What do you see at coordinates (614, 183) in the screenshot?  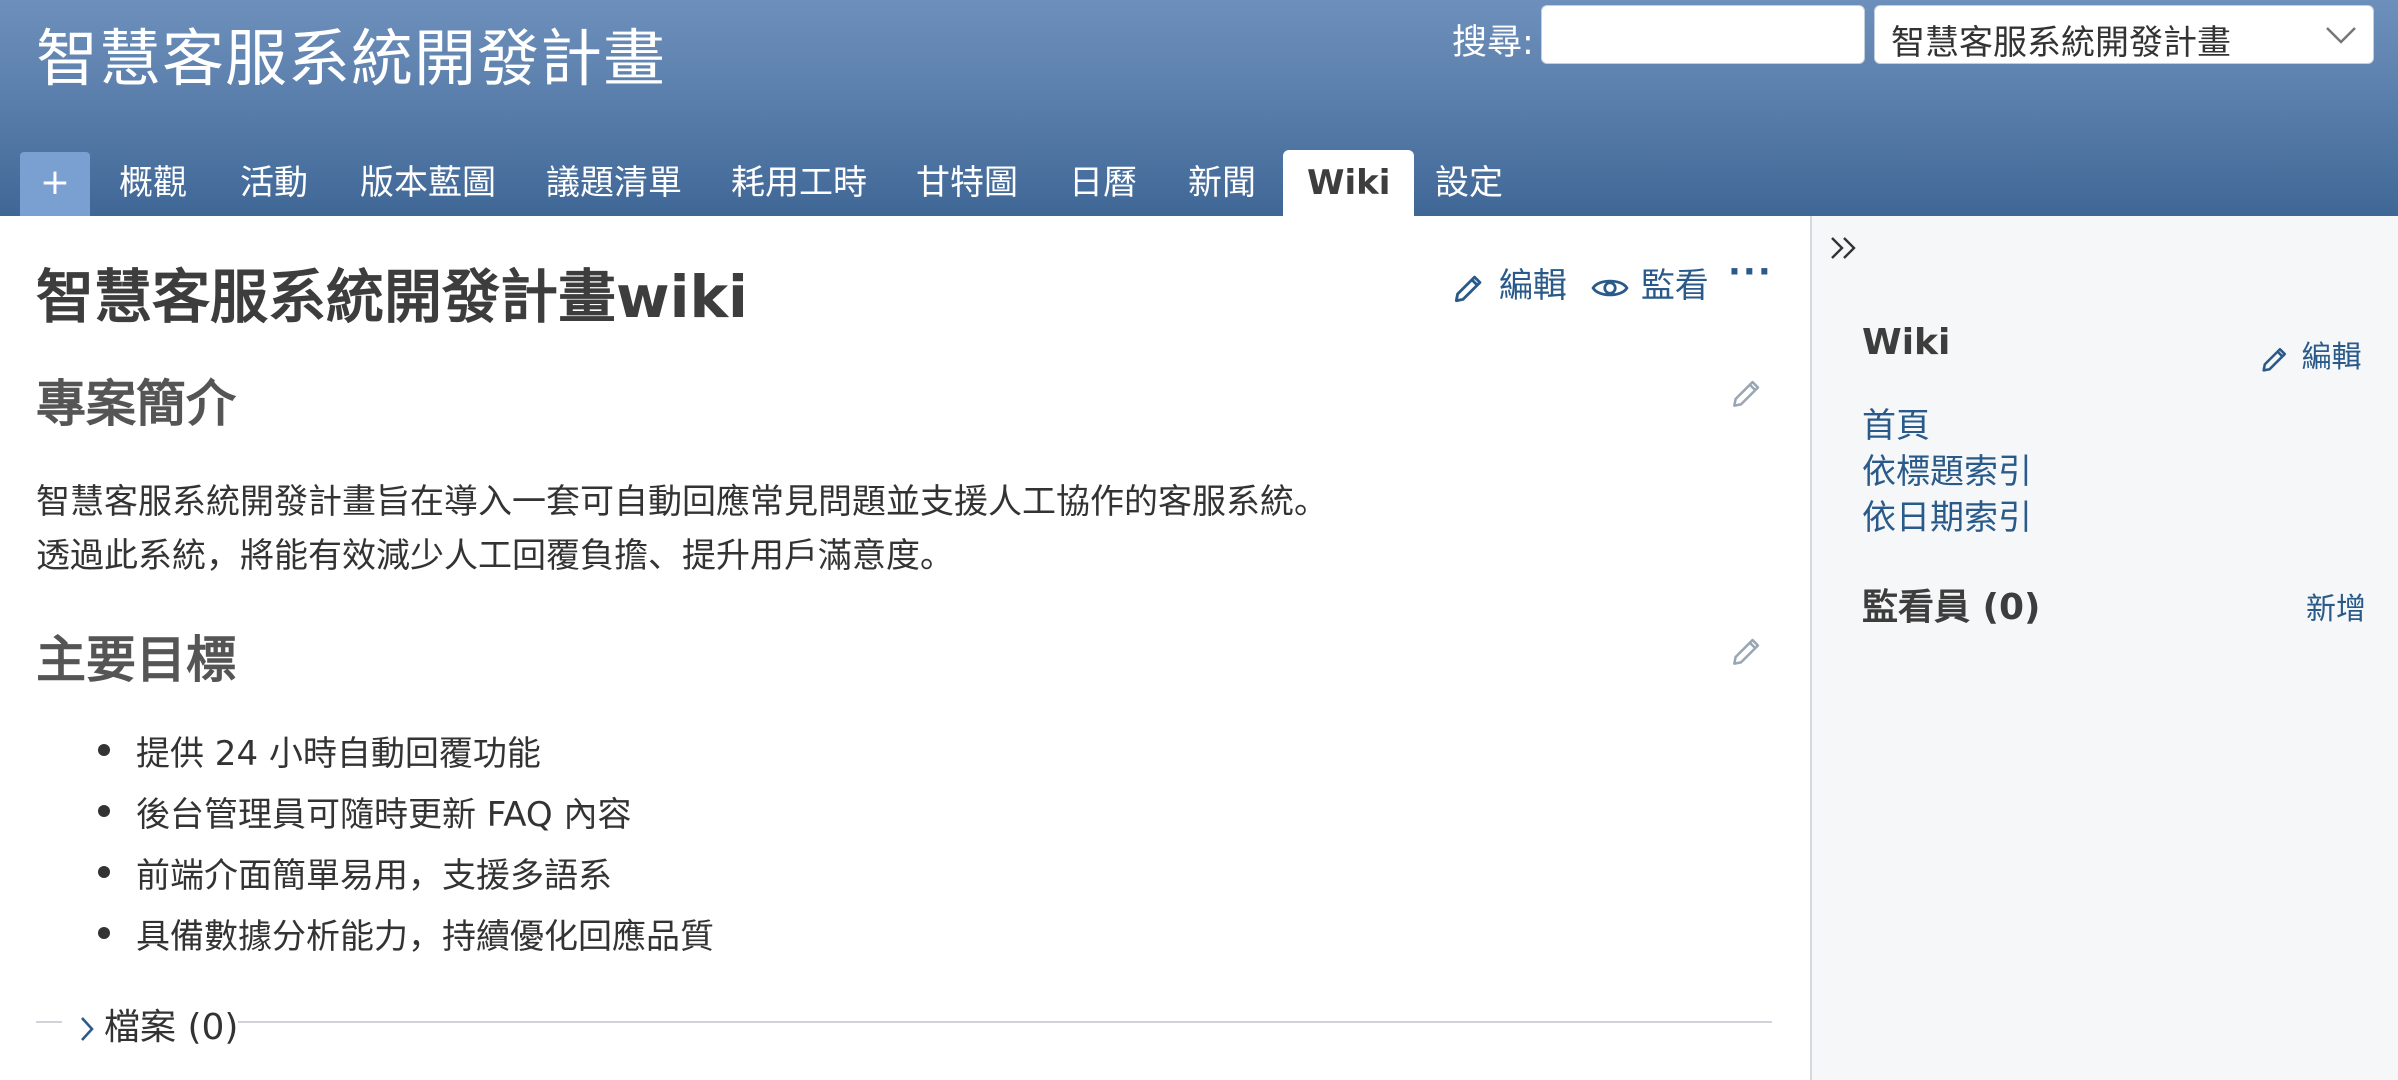 I see `tab-issues: 議題清單` at bounding box center [614, 183].